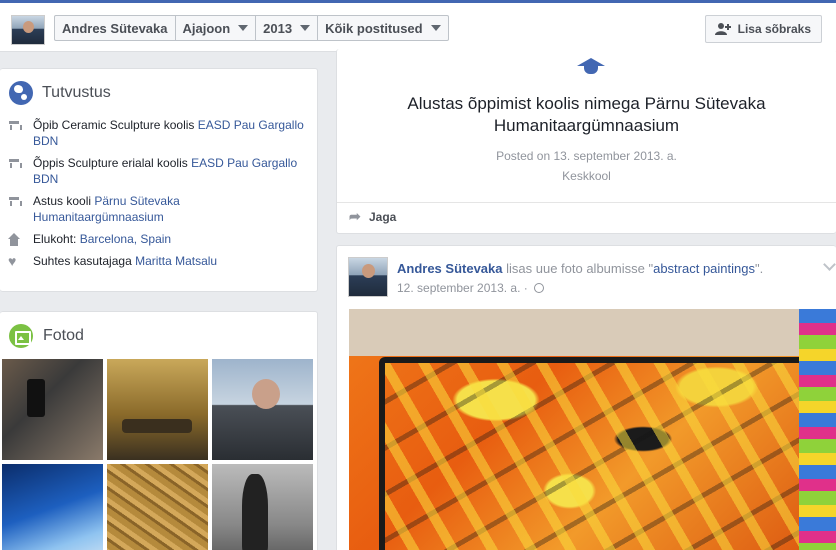 The height and width of the screenshot is (550, 836). What do you see at coordinates (586, 176) in the screenshot?
I see `life-event-category: Keskkool` at bounding box center [586, 176].